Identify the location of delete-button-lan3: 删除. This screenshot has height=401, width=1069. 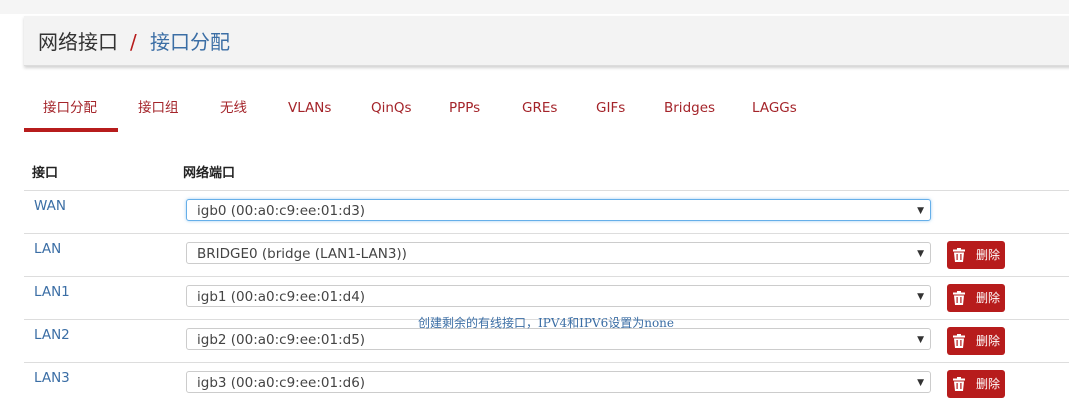
(976, 384).